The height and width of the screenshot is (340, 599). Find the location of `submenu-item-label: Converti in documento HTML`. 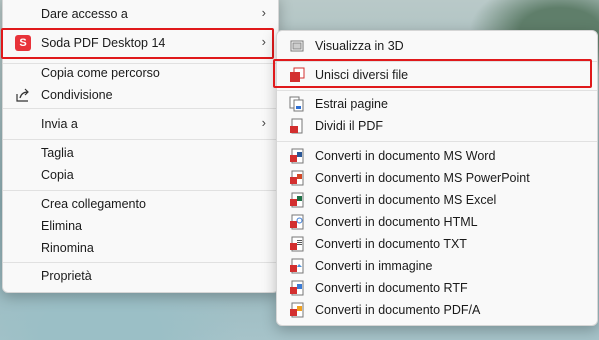

submenu-item-label: Converti in documento HTML is located at coordinates (396, 222).